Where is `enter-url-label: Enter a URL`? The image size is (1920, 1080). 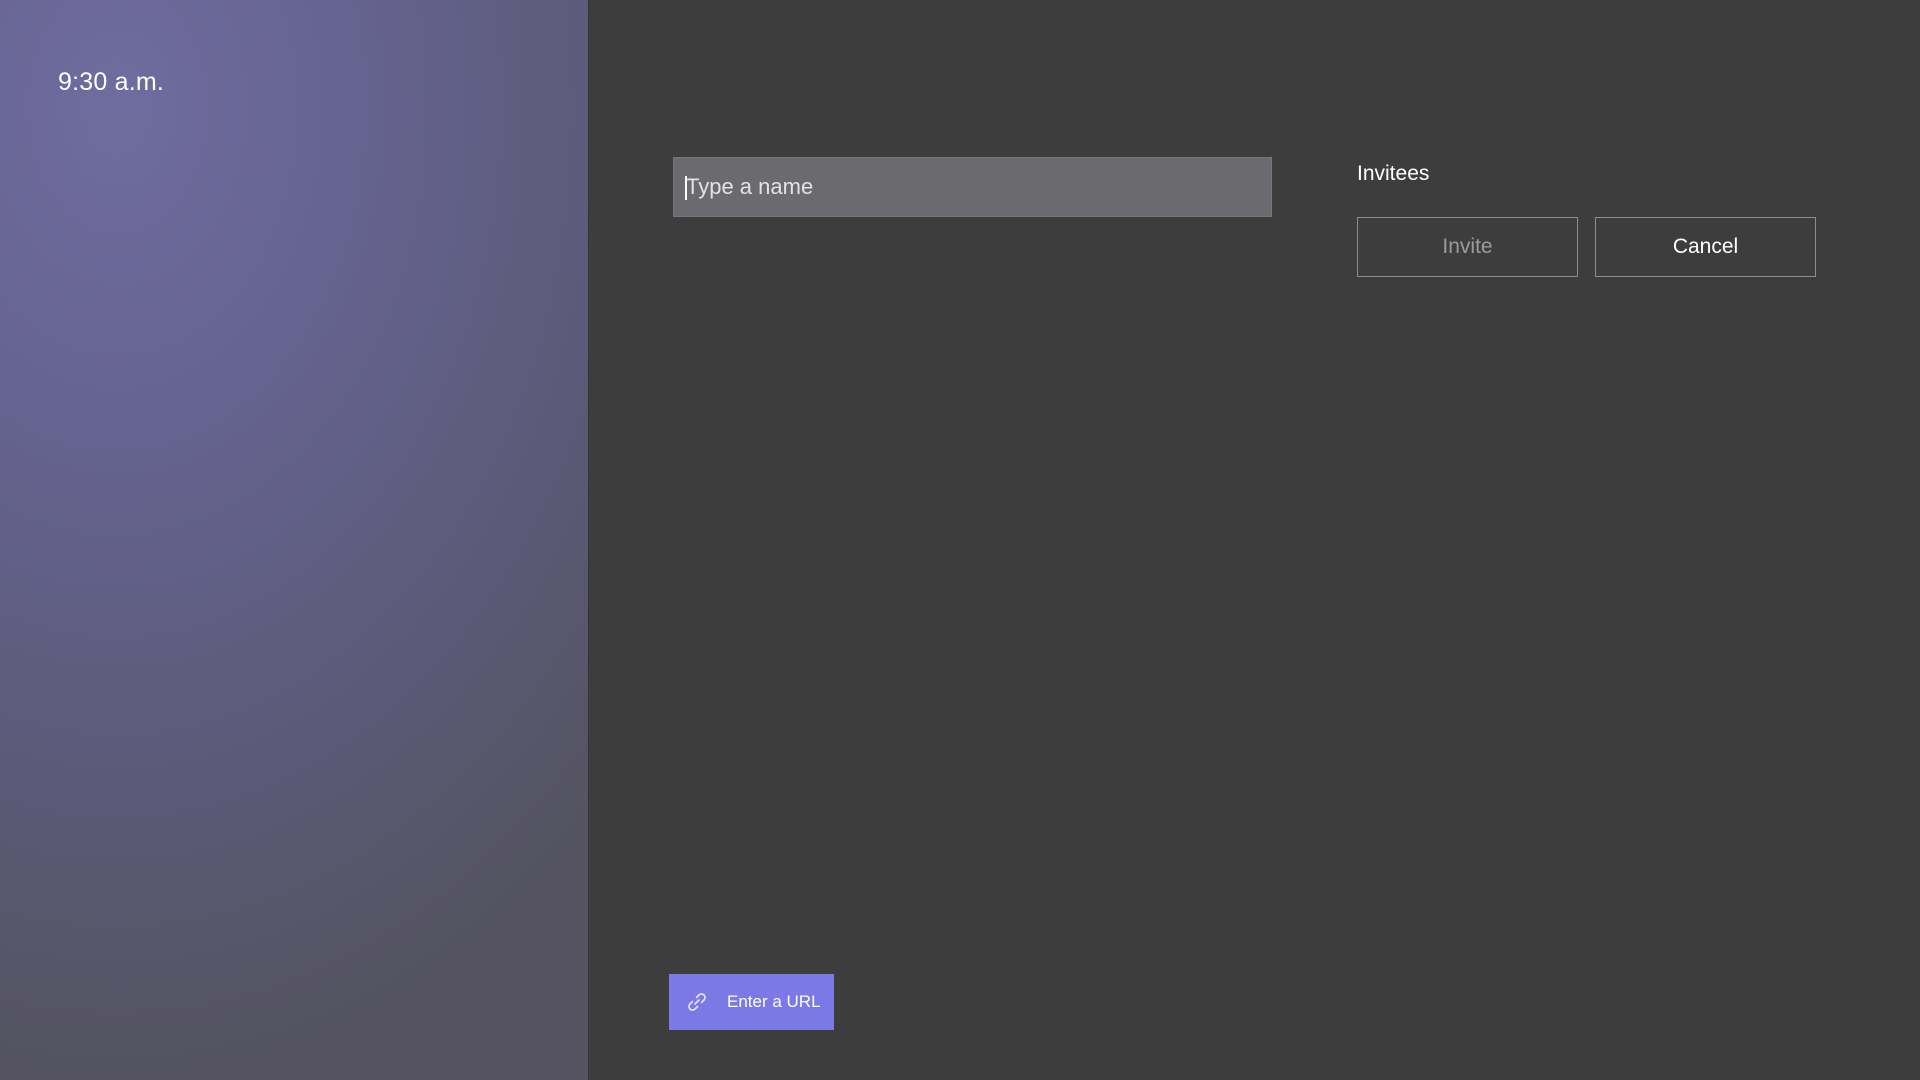 enter-url-label: Enter a URL is located at coordinates (774, 1001).